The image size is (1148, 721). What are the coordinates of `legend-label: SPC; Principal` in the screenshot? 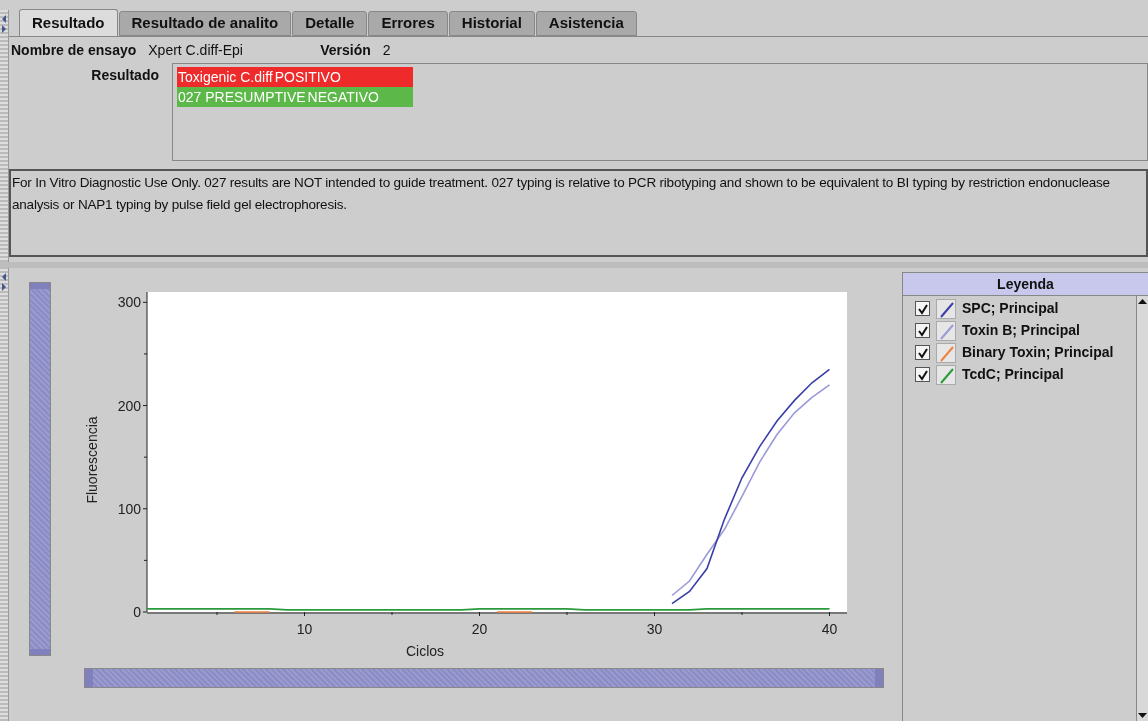 It's located at (1010, 308).